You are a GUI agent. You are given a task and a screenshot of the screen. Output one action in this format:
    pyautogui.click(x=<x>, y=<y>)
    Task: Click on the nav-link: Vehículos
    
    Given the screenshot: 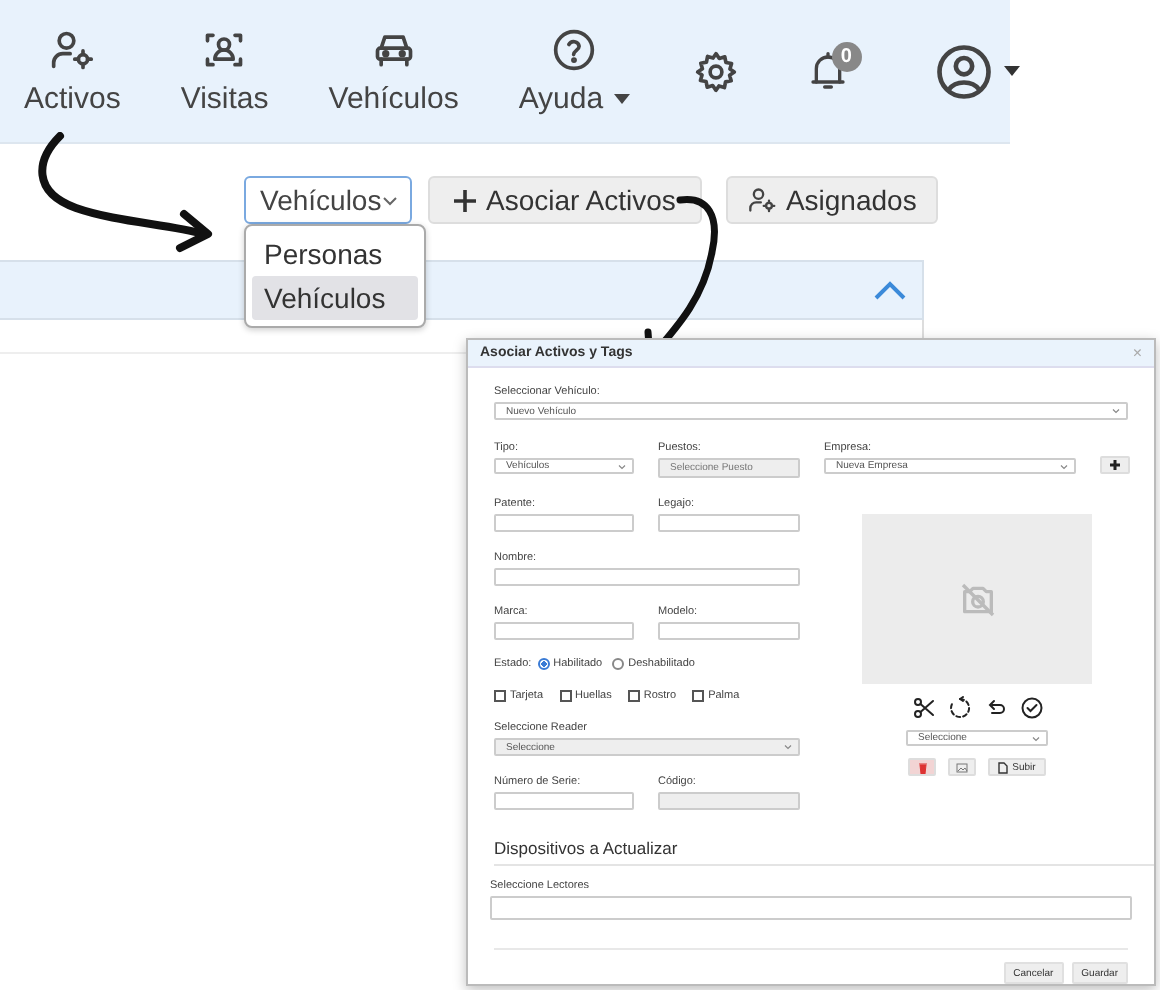 What is the action you would take?
    pyautogui.click(x=393, y=71)
    